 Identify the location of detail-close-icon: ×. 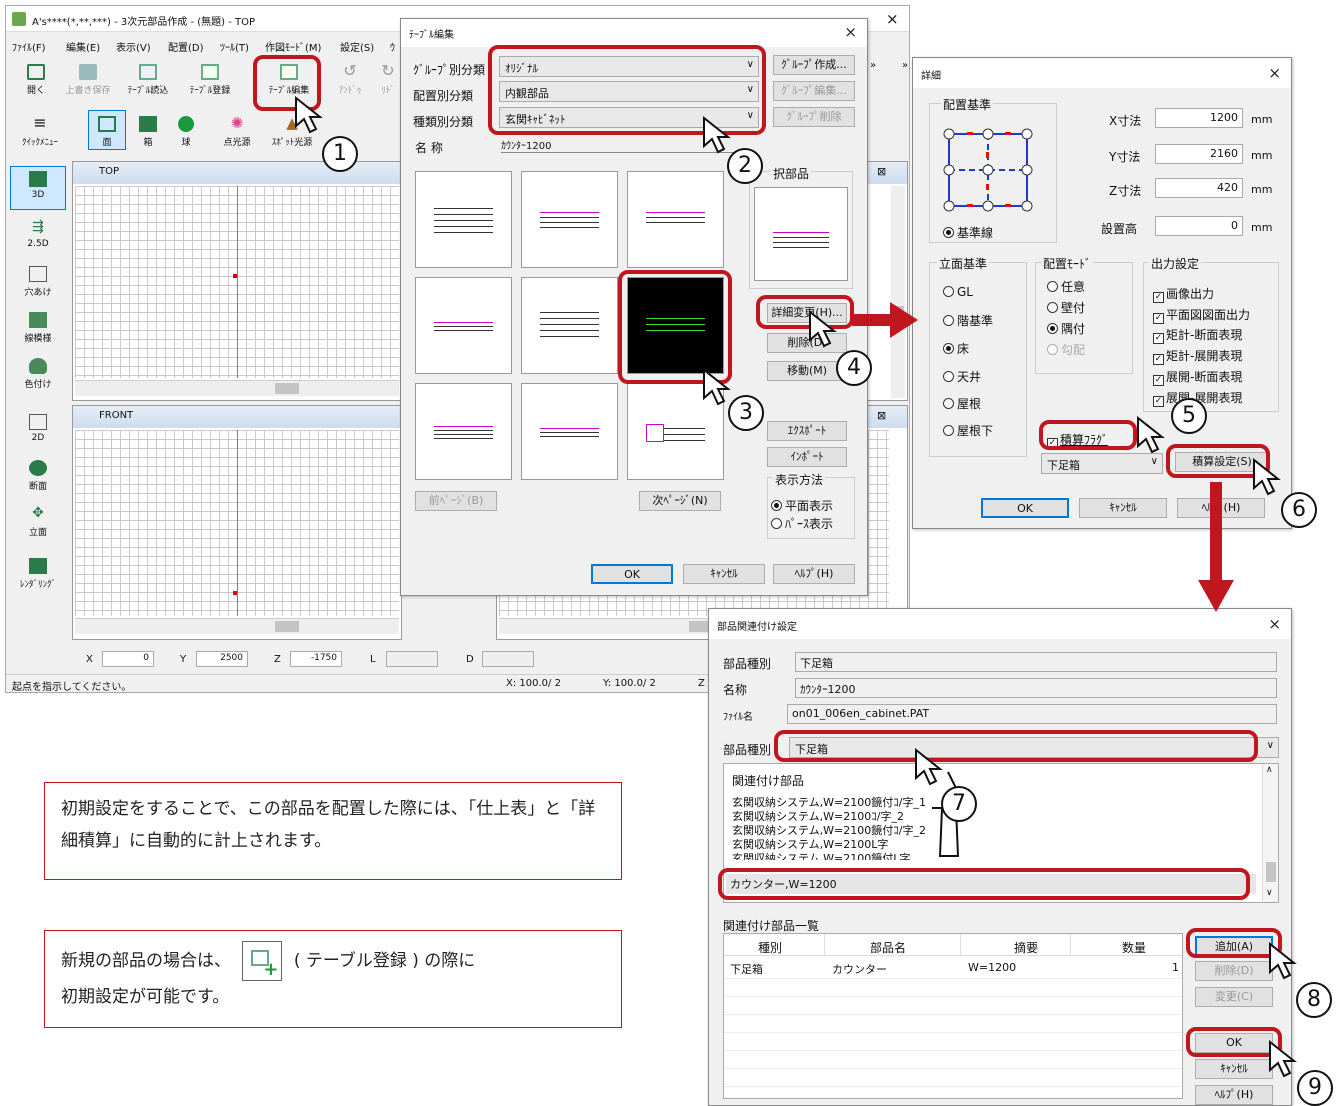
(1274, 73).